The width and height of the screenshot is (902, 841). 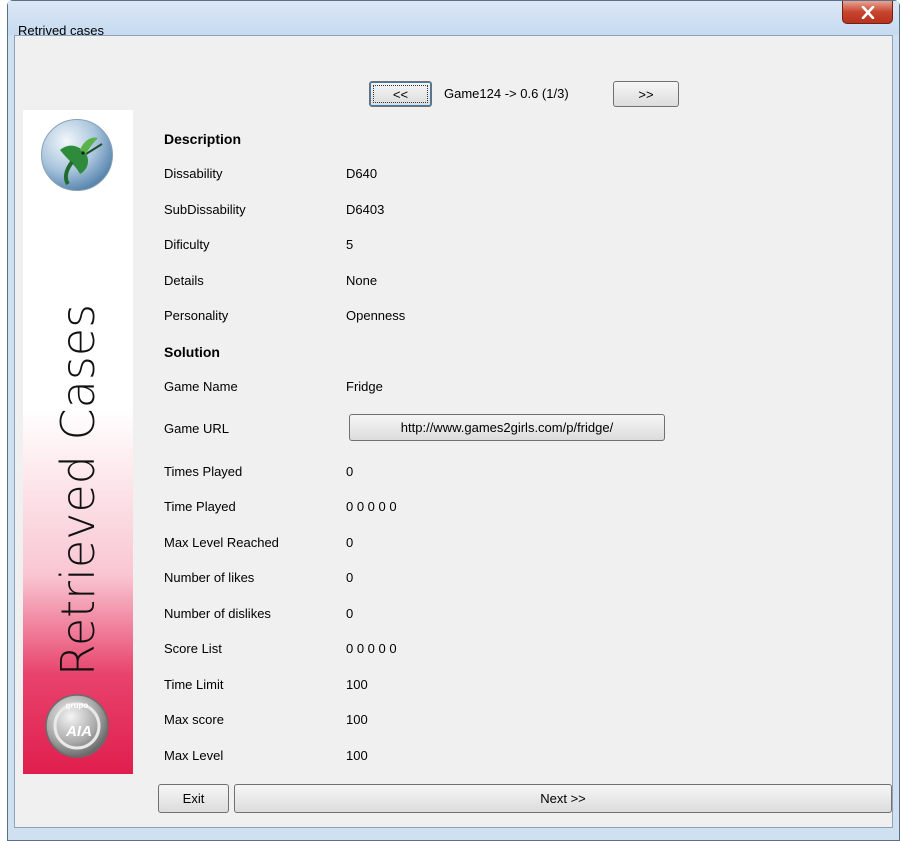 What do you see at coordinates (197, 428) in the screenshot?
I see `game-url-label: Game URL` at bounding box center [197, 428].